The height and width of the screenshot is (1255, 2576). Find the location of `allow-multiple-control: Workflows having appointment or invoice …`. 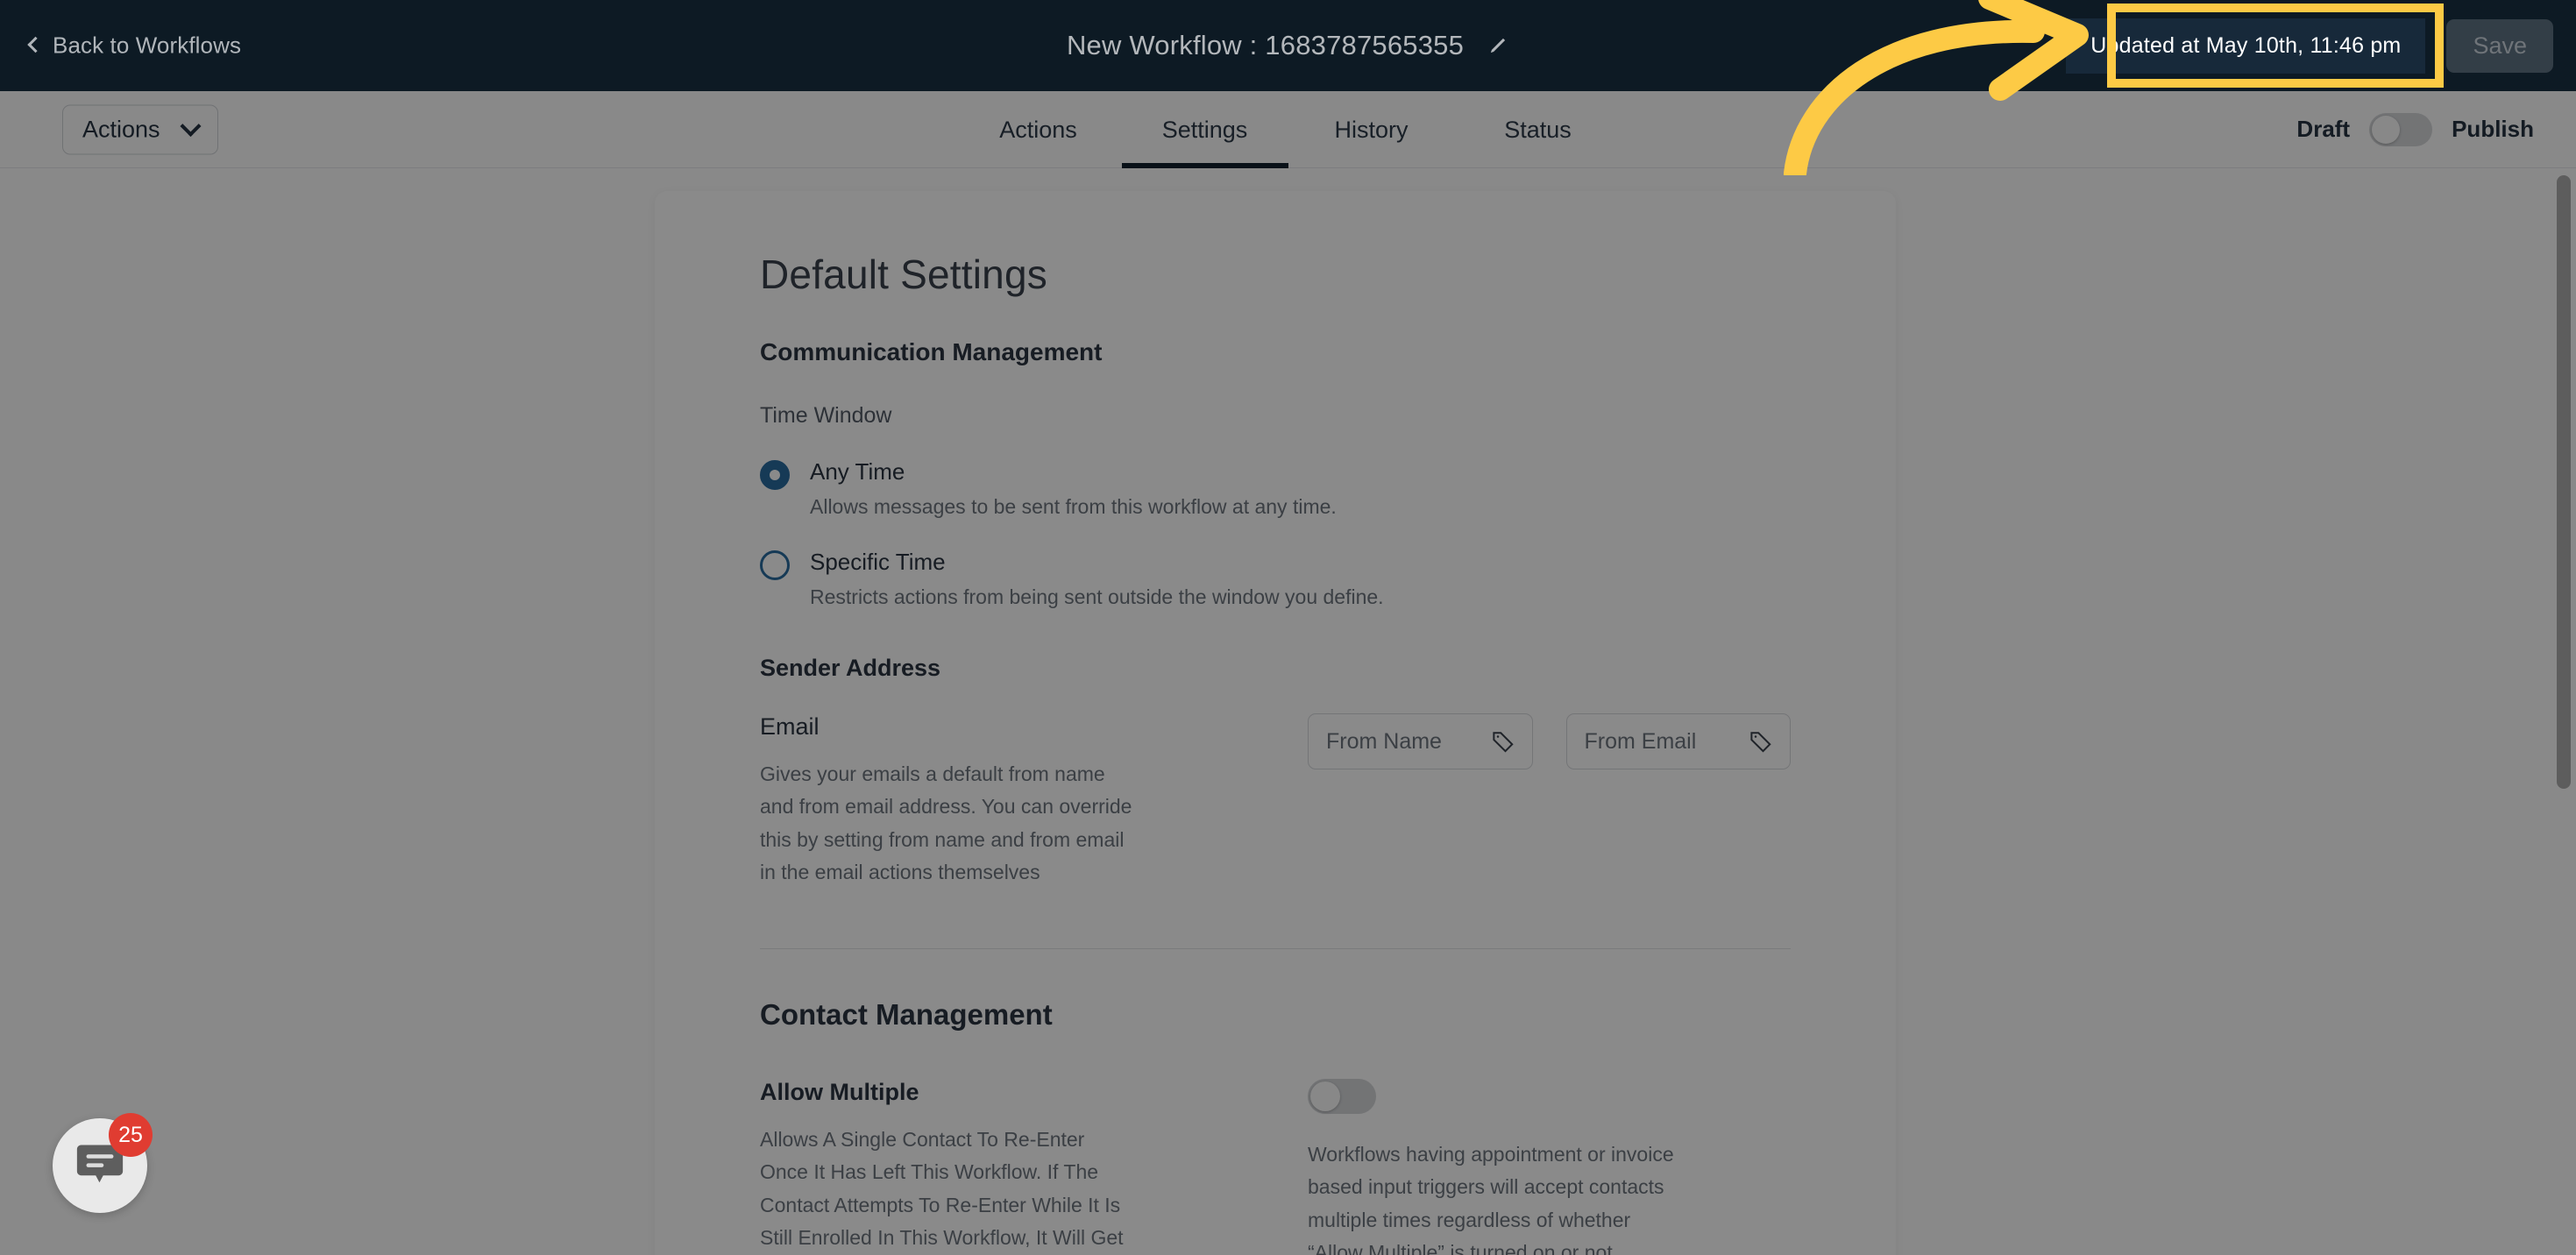

allow-multiple-control: Workflows having appointment or invoice … is located at coordinates (1406, 1167).